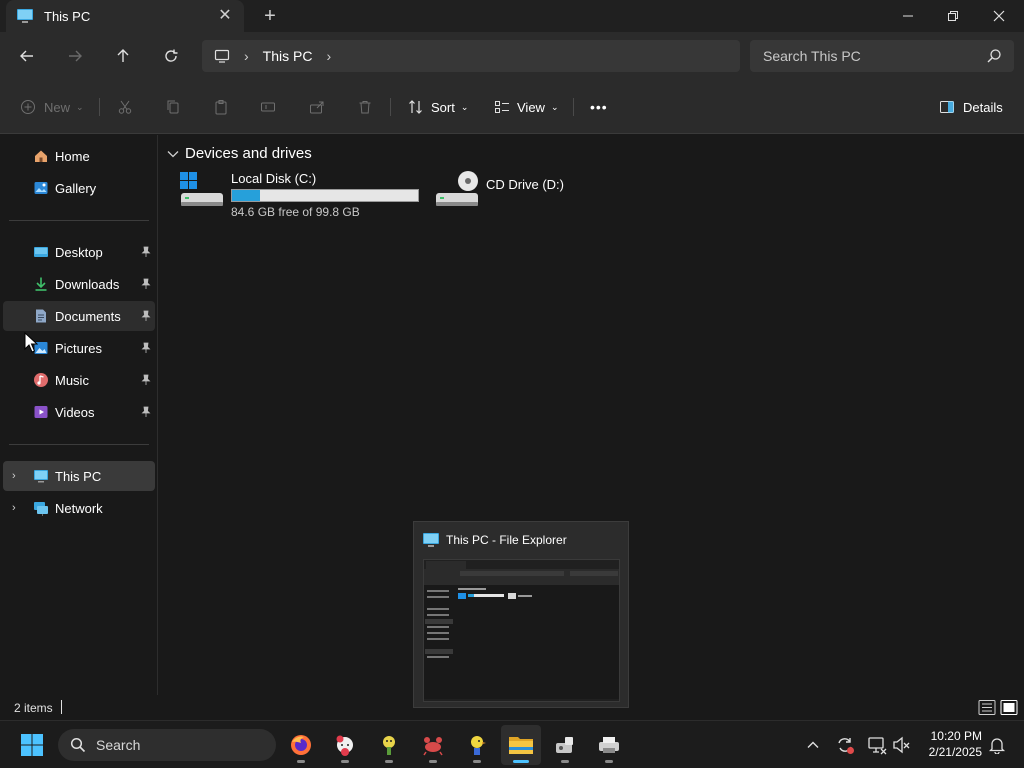 The image size is (1024, 768). I want to click on tray-network, so click(877, 745).